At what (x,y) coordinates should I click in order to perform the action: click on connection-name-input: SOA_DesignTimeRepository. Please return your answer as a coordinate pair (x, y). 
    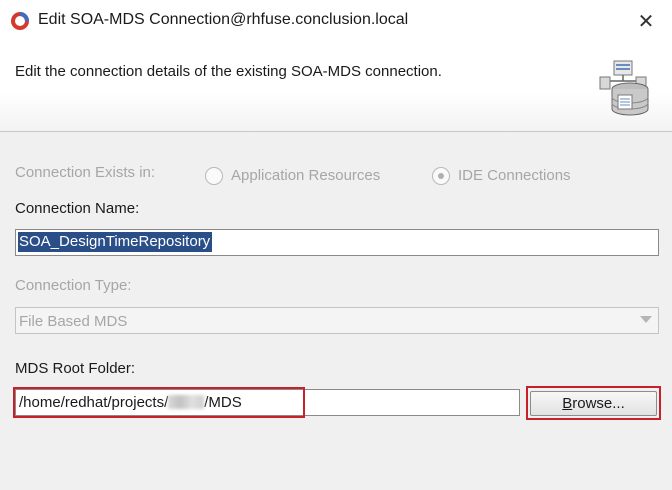
    Looking at the image, I should click on (337, 242).